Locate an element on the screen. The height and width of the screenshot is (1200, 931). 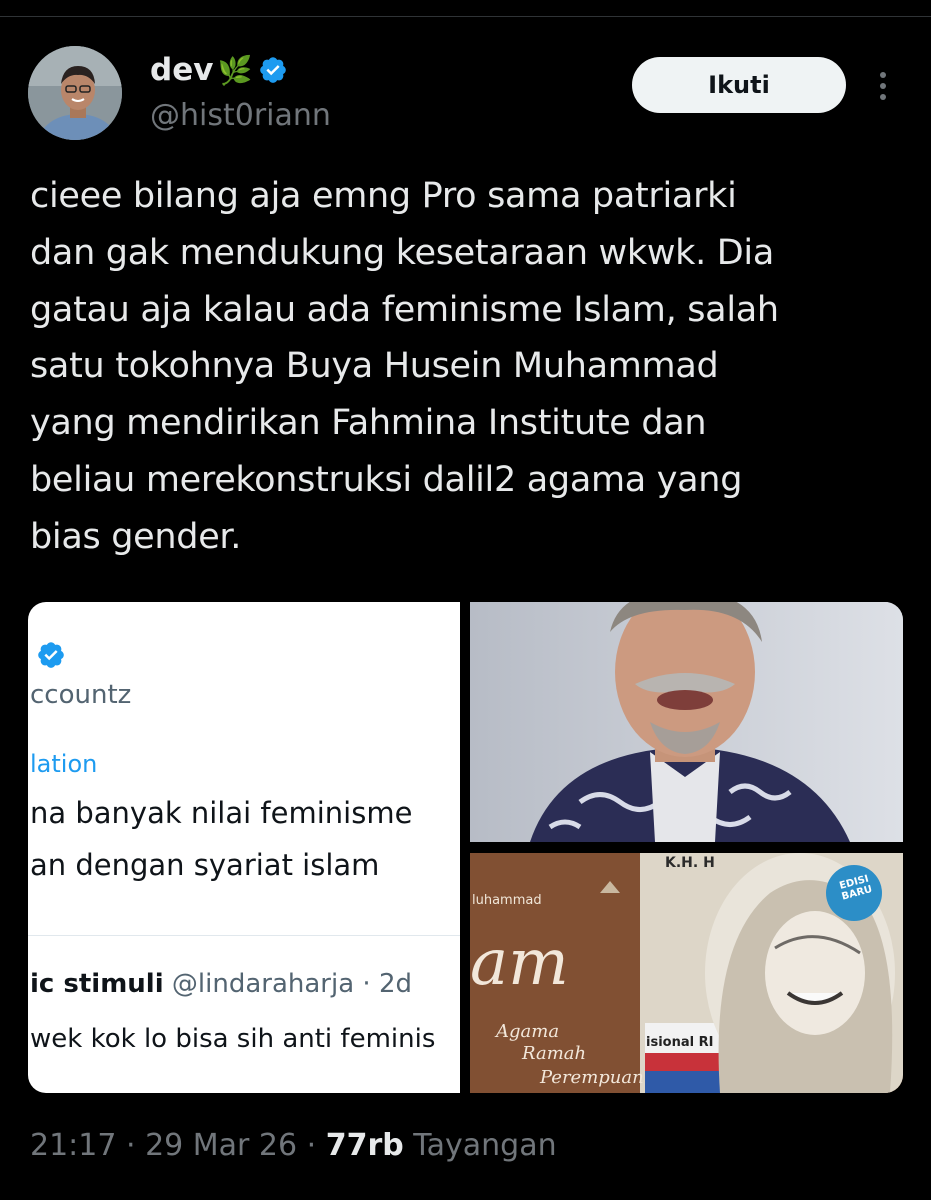
screenshot-reply-handle: @lindaraharja is located at coordinates (263, 984).